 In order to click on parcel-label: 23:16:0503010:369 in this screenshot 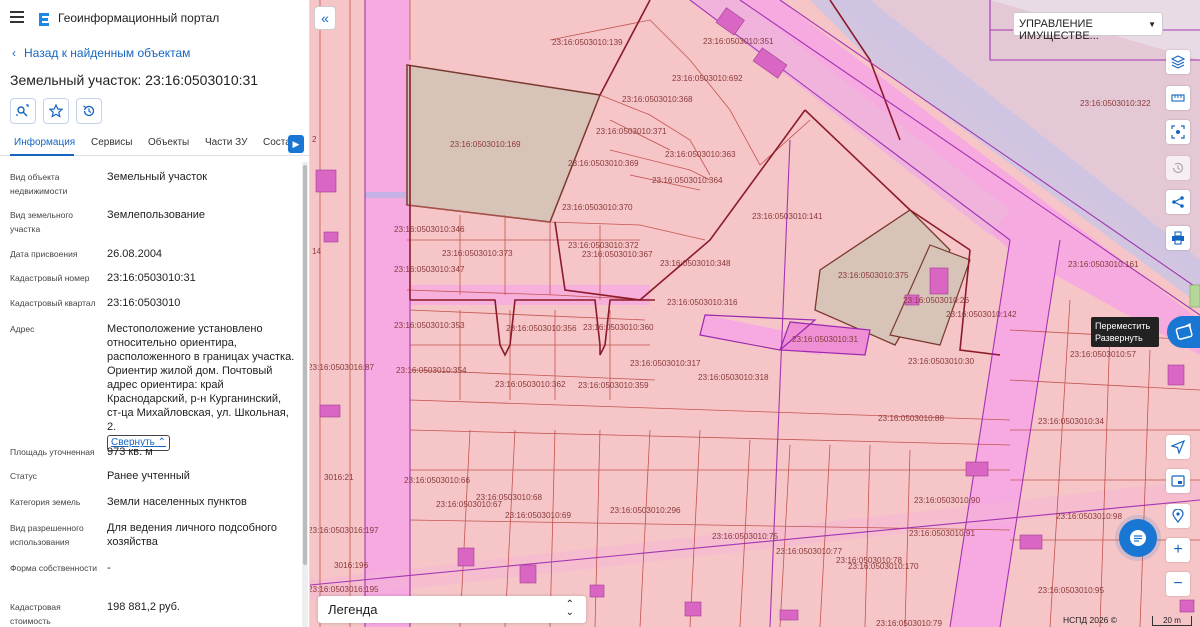, I will do `click(603, 163)`.